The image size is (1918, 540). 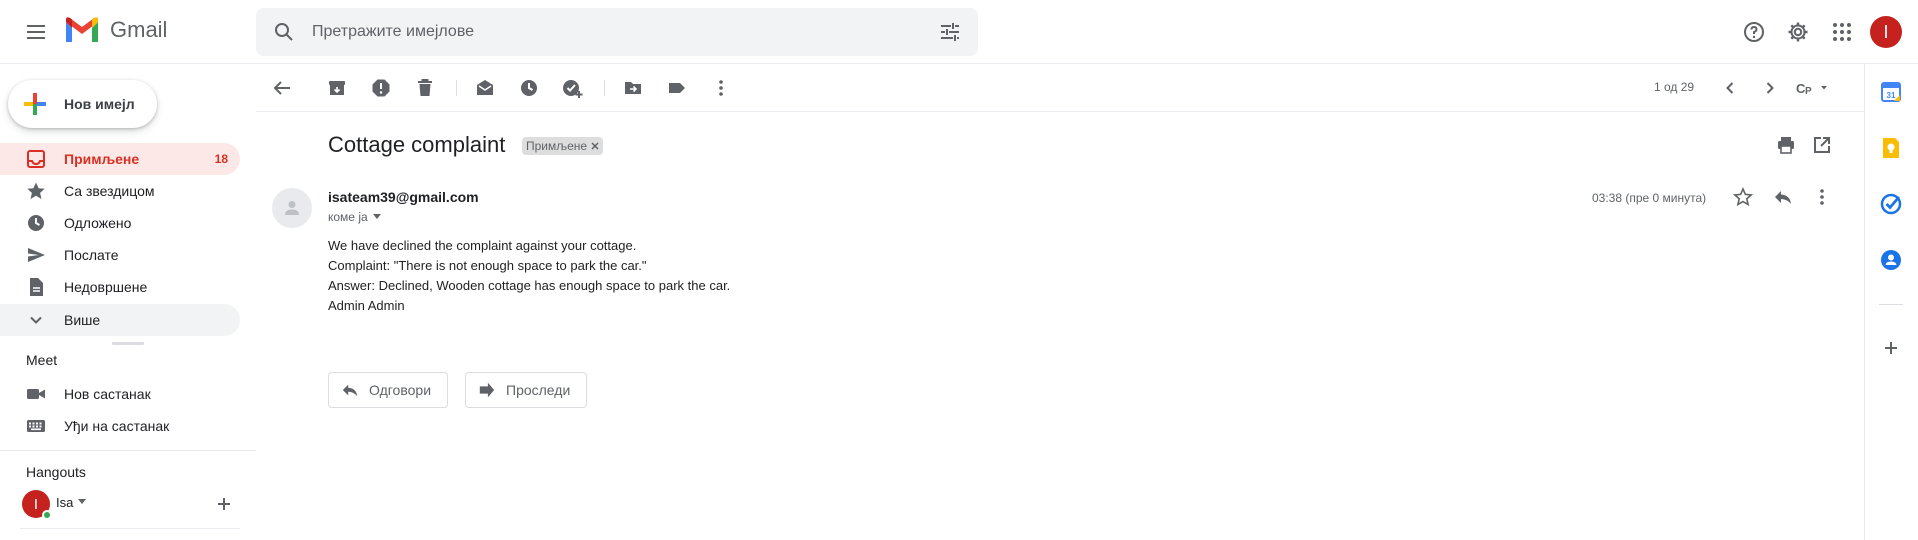 What do you see at coordinates (82, 30) in the screenshot?
I see `gmail-m-icon` at bounding box center [82, 30].